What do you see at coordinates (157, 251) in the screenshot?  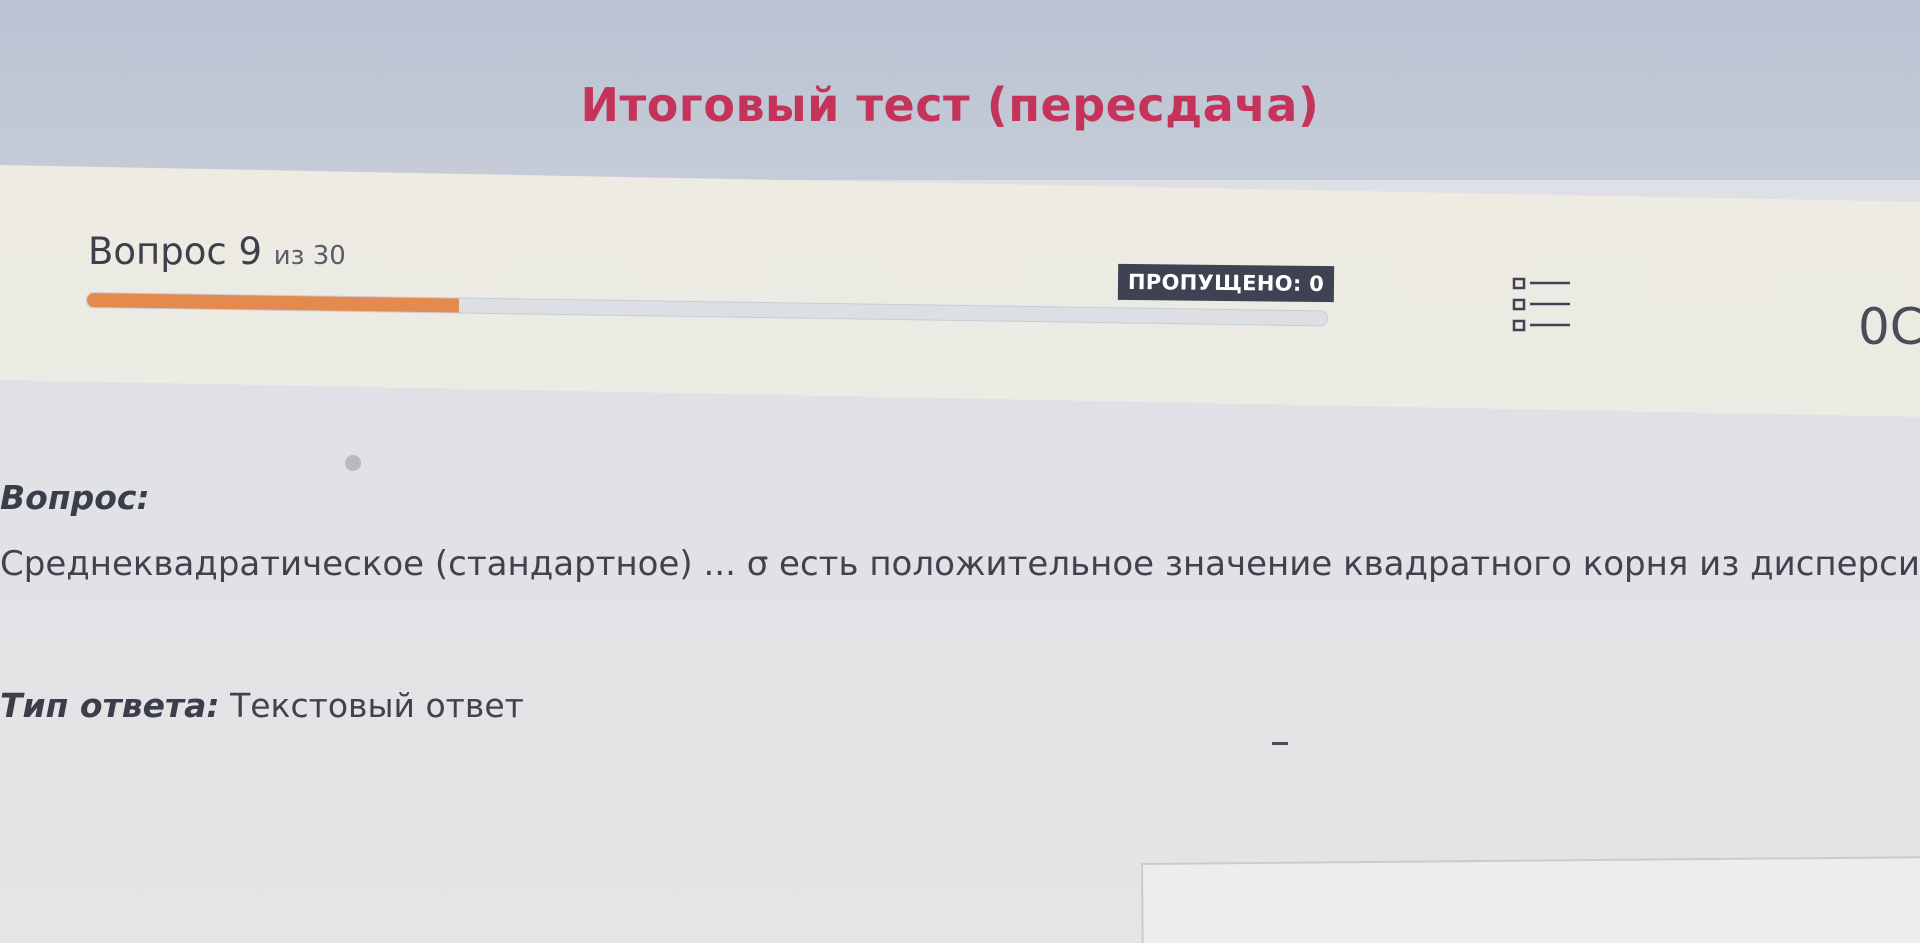 I see `question-word: Вопрос` at bounding box center [157, 251].